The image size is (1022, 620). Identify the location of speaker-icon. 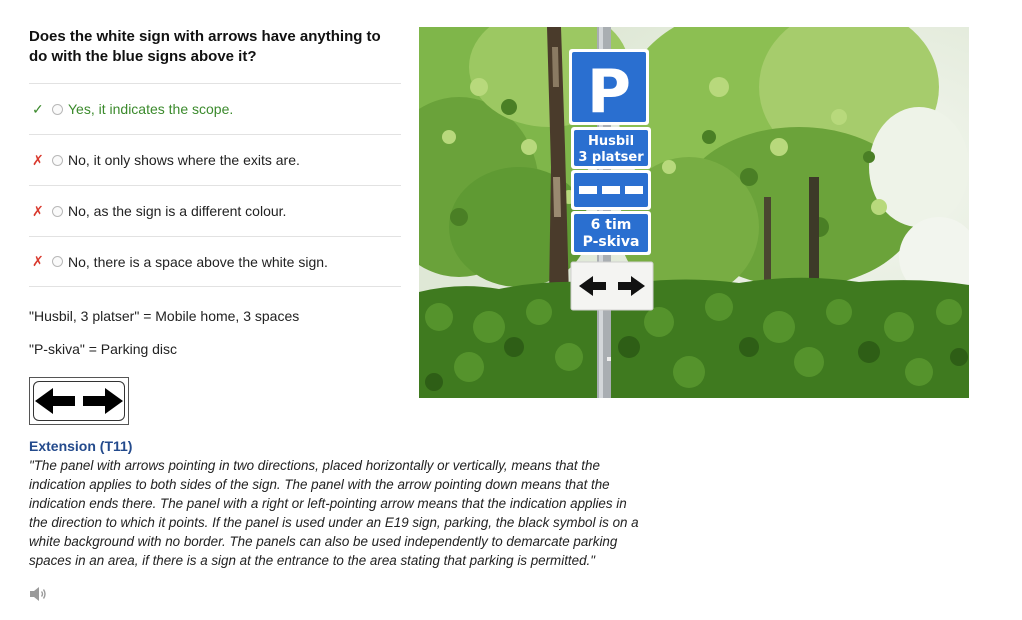
(39, 594).